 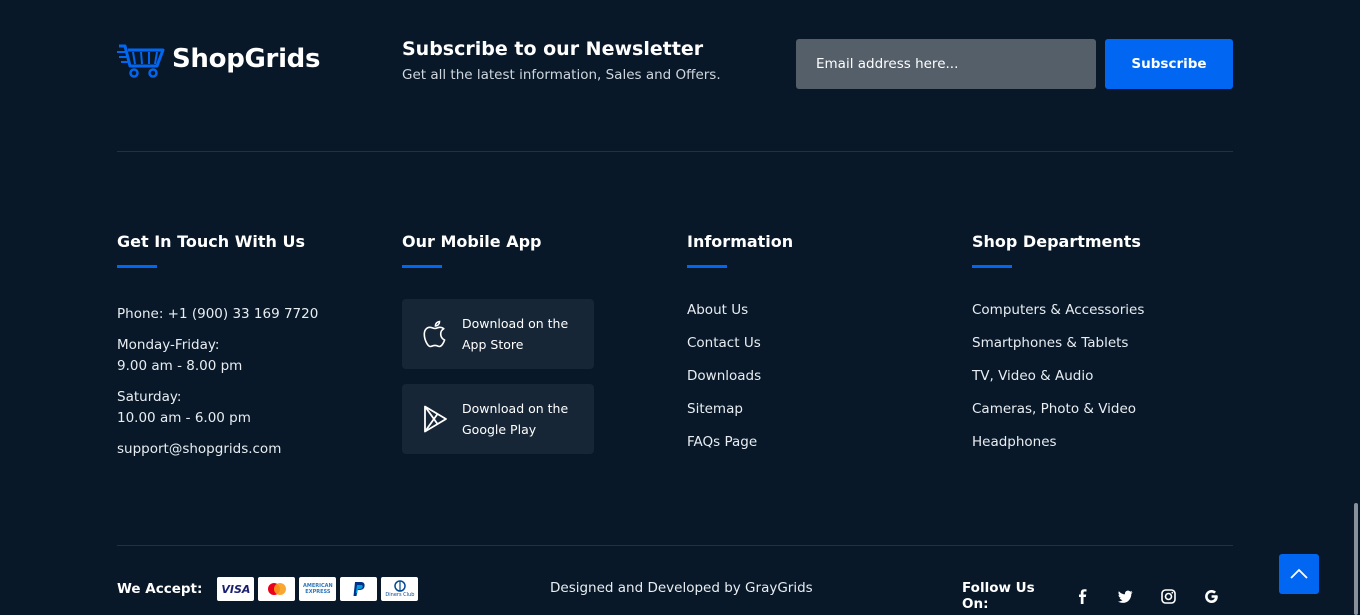 I want to click on link-faqs: FAQs Page, so click(x=822, y=448).